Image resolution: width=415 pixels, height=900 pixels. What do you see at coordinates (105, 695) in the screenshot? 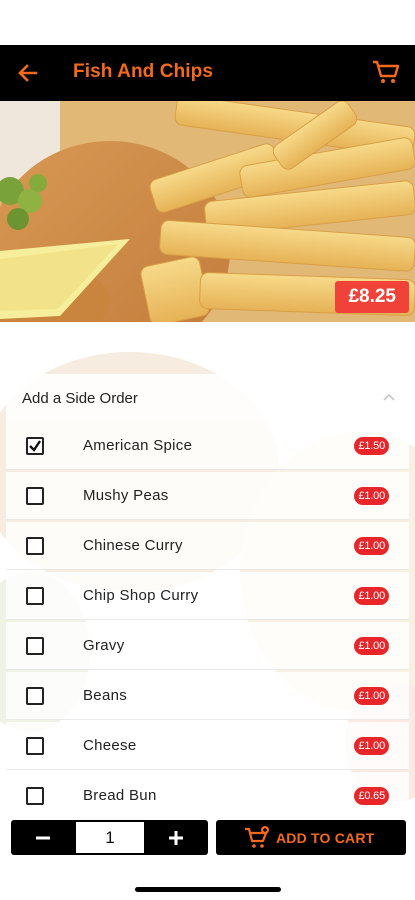
I see `side-order-item-label: Beans` at bounding box center [105, 695].